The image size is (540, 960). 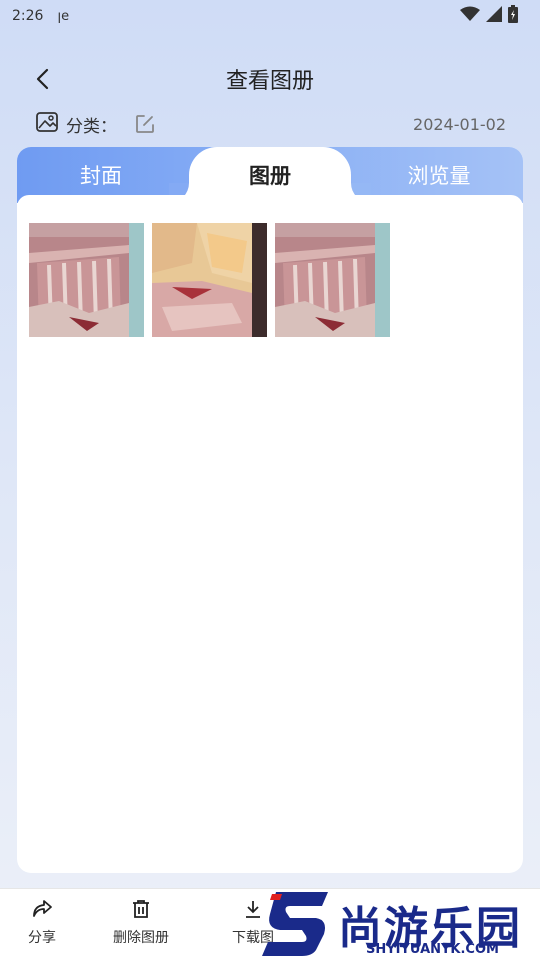 What do you see at coordinates (432, 949) in the screenshot?
I see `watermark-url: SHYIYUANYK.COM` at bounding box center [432, 949].